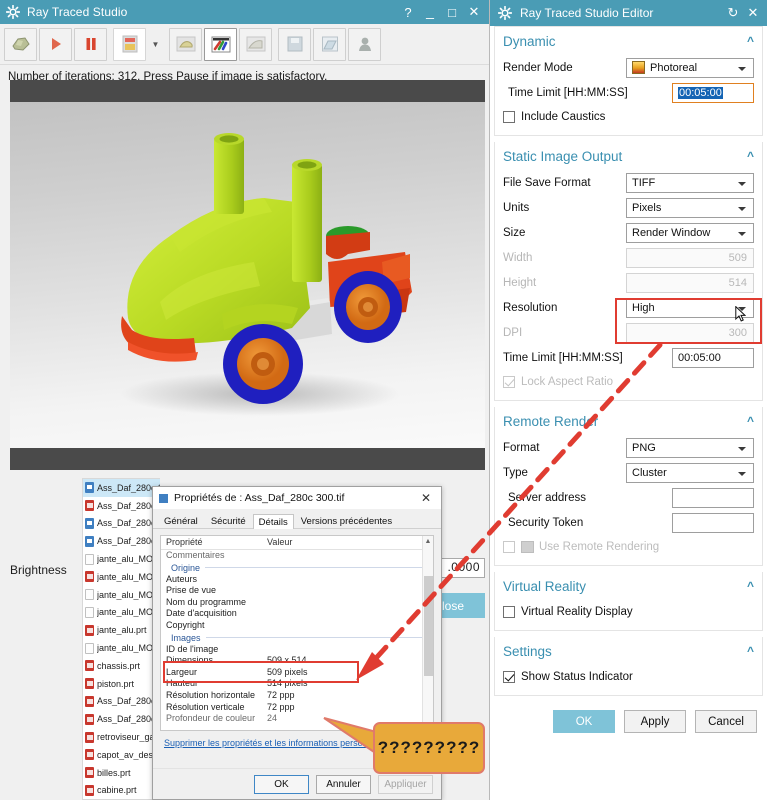  What do you see at coordinates (753, 13) in the screenshot?
I see `close-icon: ✕` at bounding box center [753, 13].